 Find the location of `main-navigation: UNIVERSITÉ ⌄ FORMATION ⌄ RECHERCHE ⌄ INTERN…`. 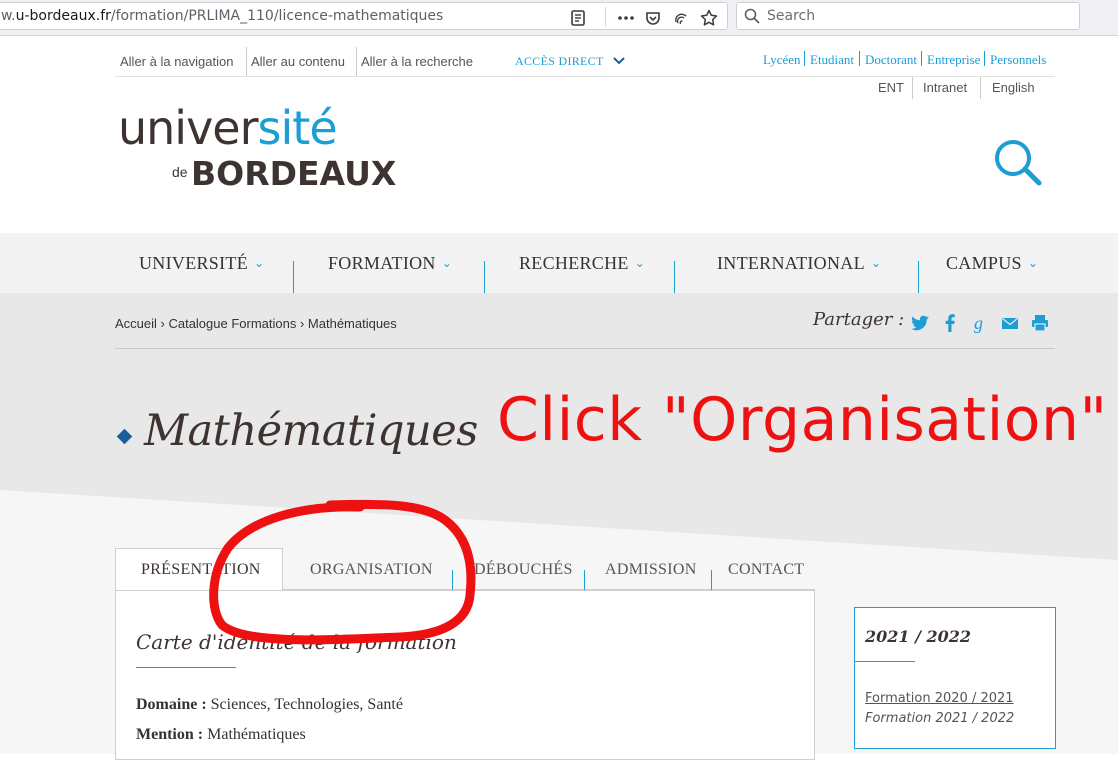

main-navigation: UNIVERSITÉ ⌄ FORMATION ⌄ RECHERCHE ⌄ INTERN… is located at coordinates (559, 263).